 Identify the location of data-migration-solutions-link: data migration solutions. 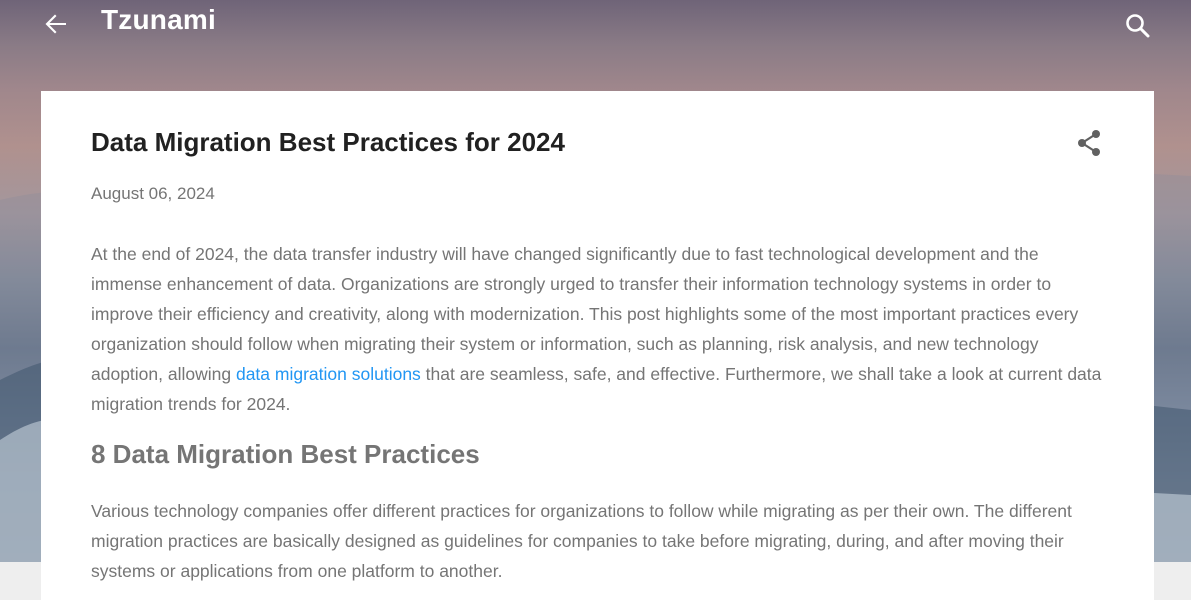
(328, 374).